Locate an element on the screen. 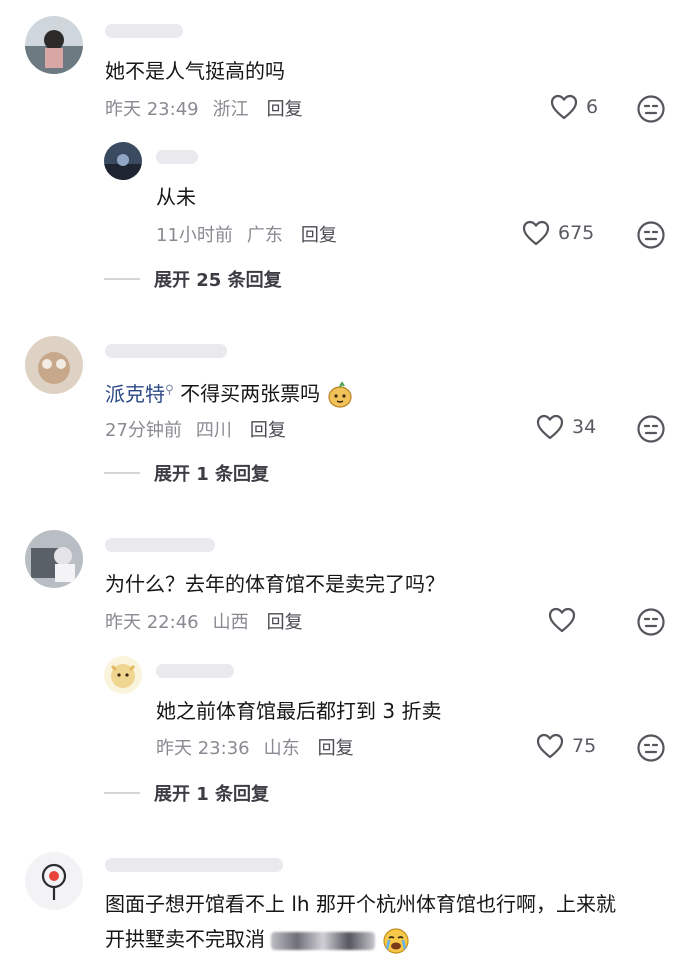  comment-meta: 27分钟前 四川 回复 is located at coordinates (195, 429).